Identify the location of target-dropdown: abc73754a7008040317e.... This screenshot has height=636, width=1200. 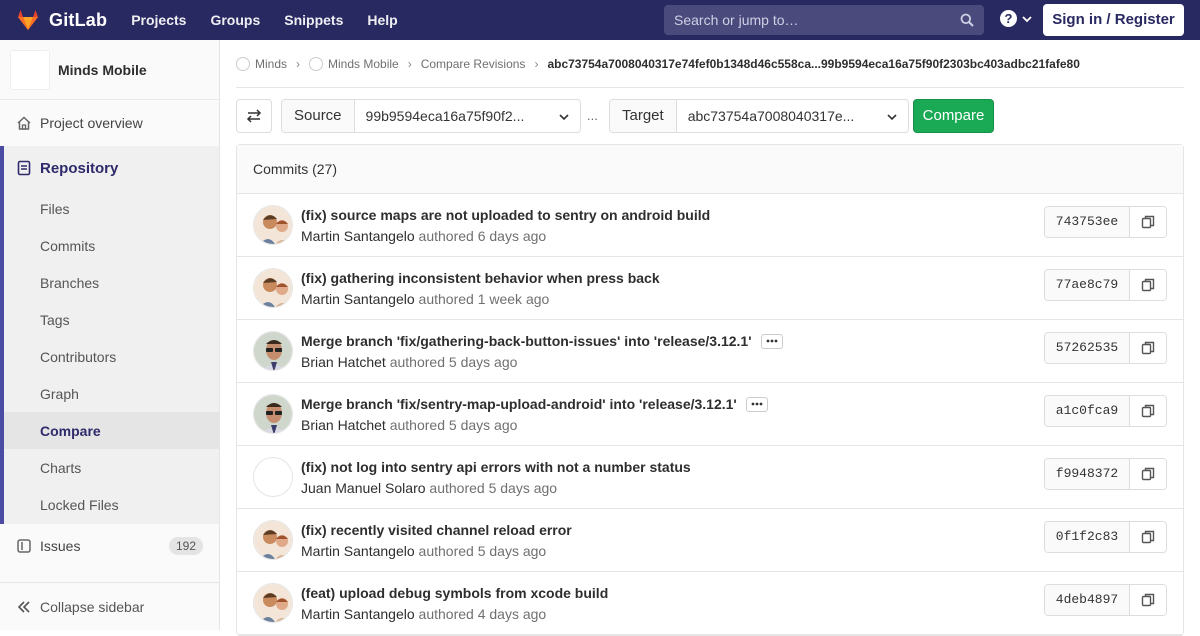
(792, 116).